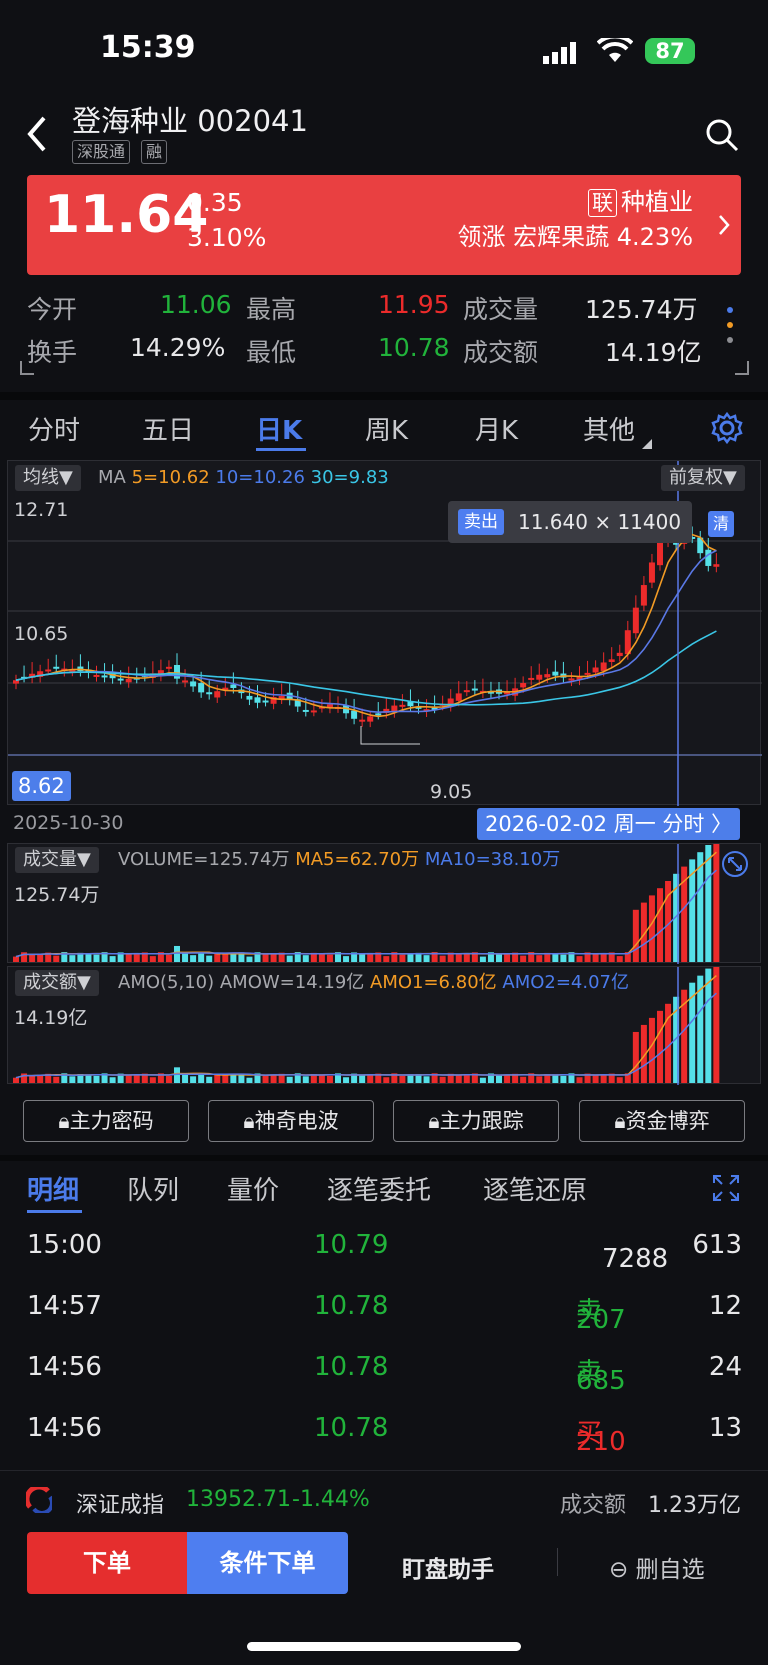  I want to click on remove-watchlist-button: ⊖ 删自选, so click(657, 1567).